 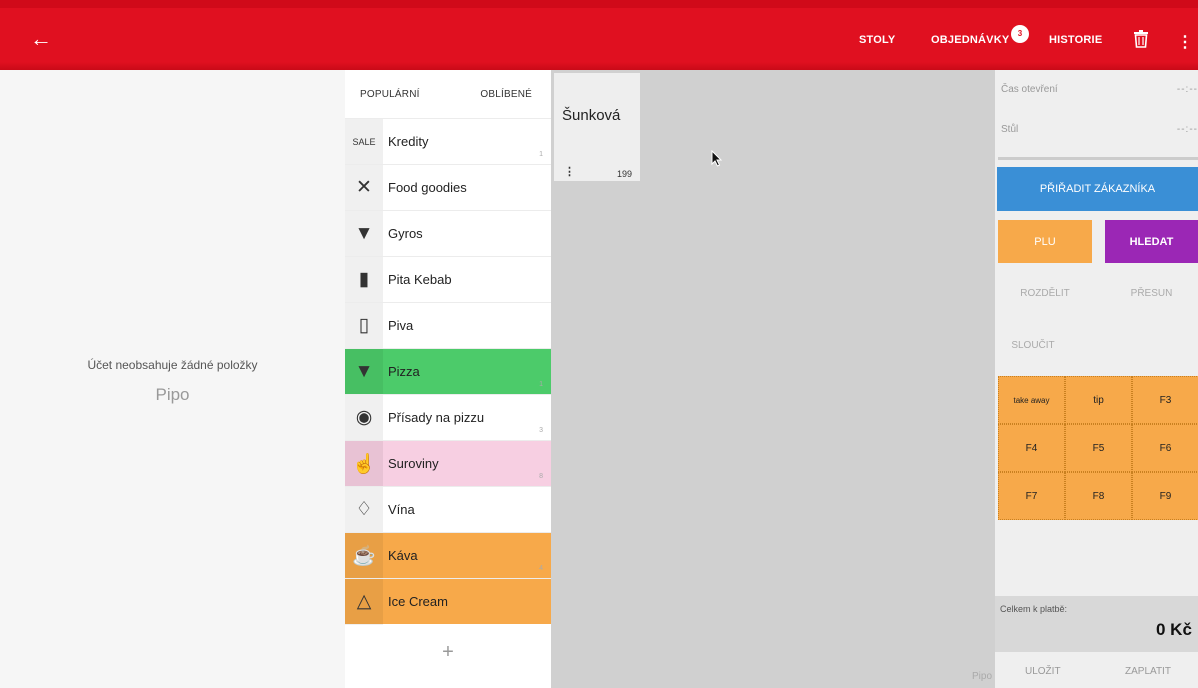 I want to click on category-pizza: ▼ Pizza 1, so click(x=448, y=371).